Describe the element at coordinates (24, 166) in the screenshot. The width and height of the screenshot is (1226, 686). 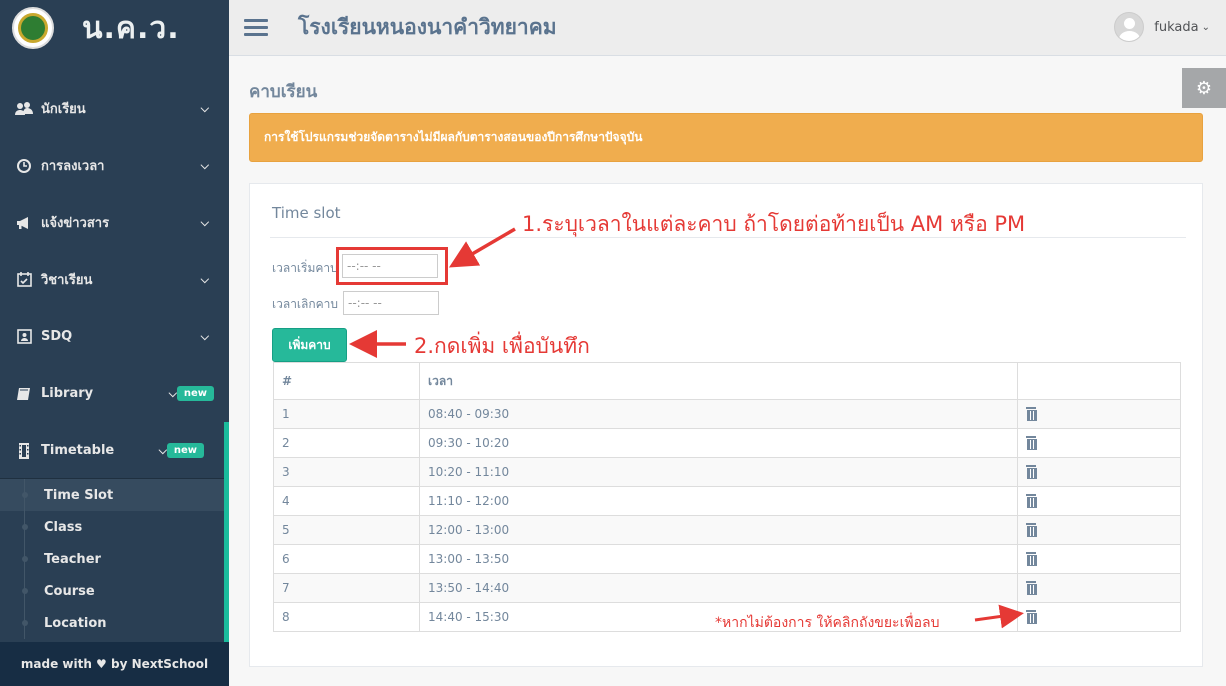
I see `clock-icon` at that location.